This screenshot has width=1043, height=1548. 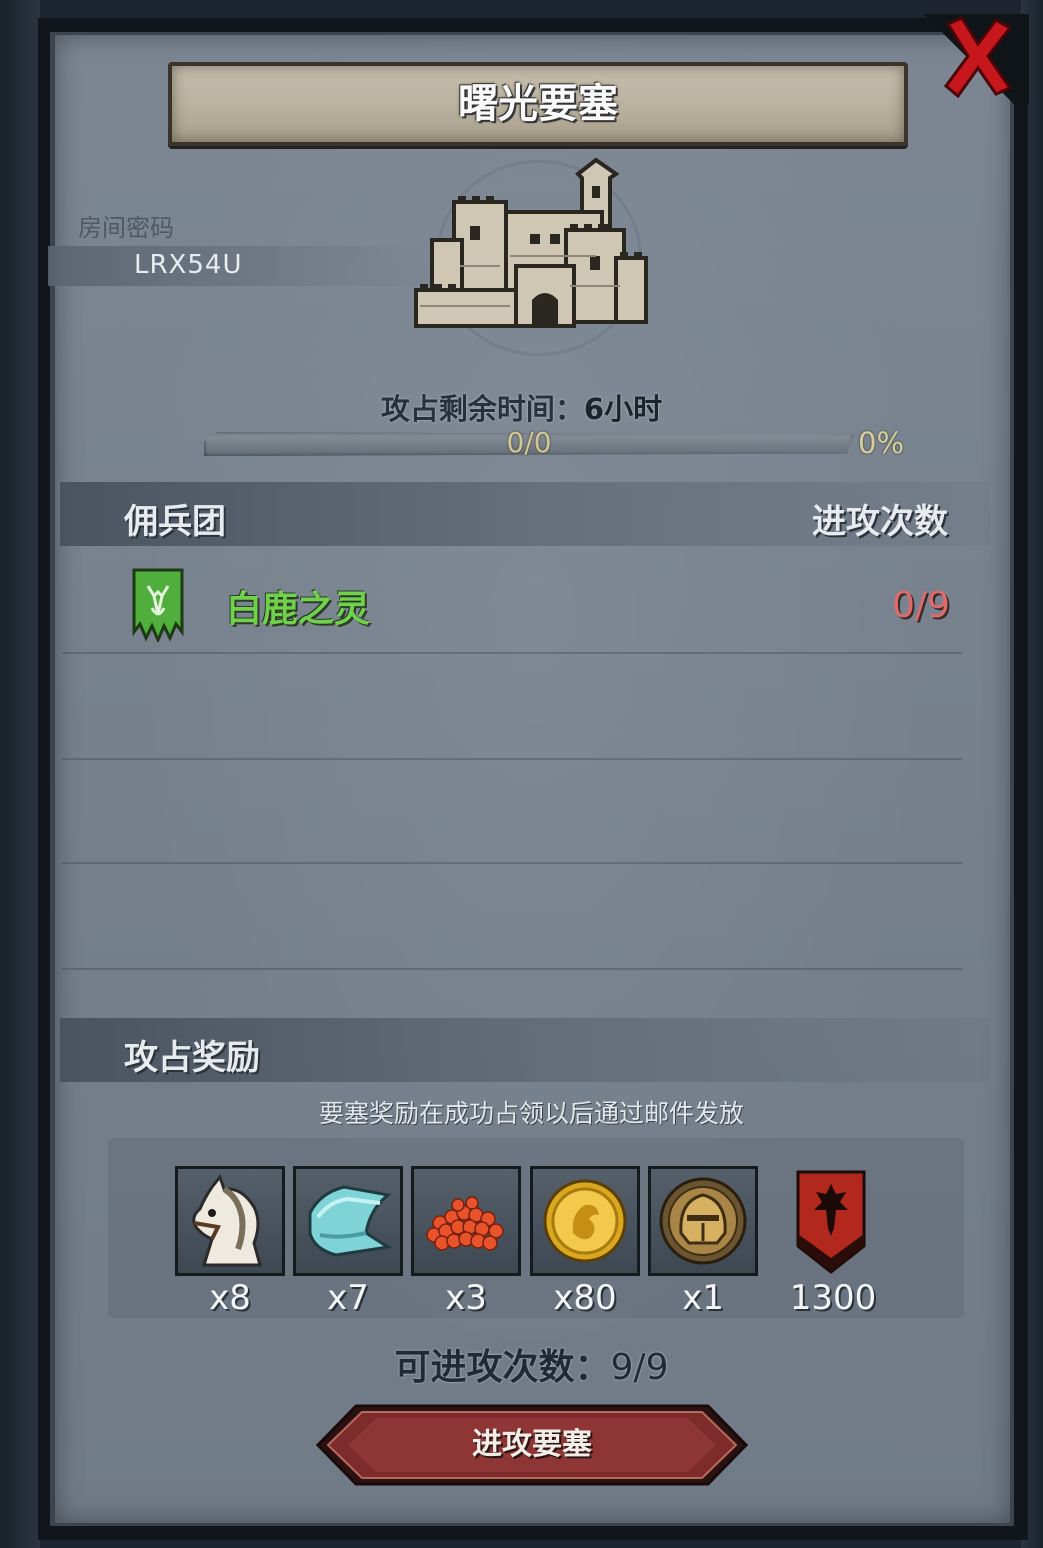 I want to click on reward-qty-honor: 1300, so click(x=833, y=1298).